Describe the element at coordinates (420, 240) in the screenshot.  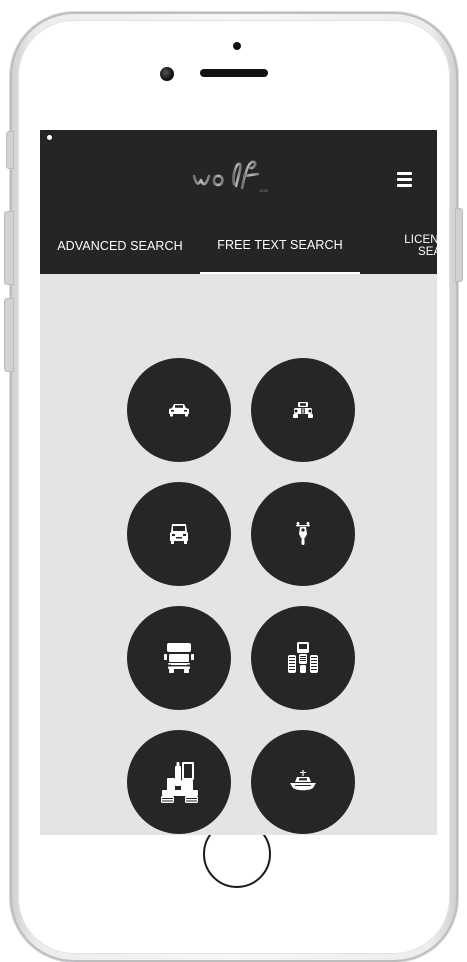
I see `tab-license-search-label-line1: LICENSE` at that location.